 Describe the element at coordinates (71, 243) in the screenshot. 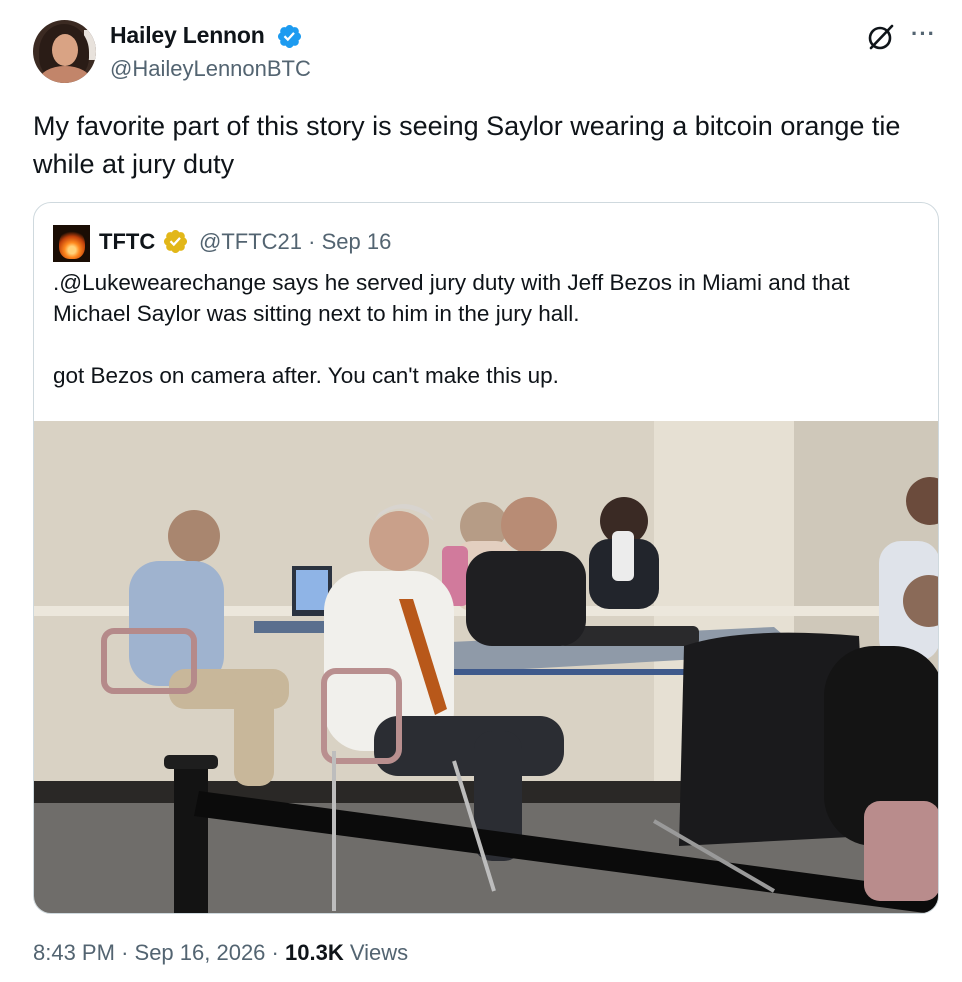

I see `quoted-avatar` at that location.